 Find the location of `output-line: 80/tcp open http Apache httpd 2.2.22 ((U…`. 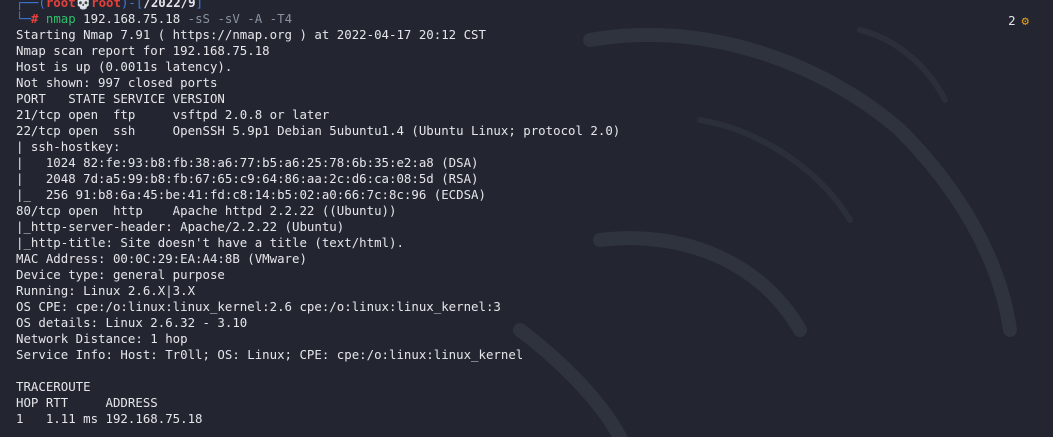

output-line: 80/tcp open http Apache httpd 2.2.22 ((U… is located at coordinates (206, 210).